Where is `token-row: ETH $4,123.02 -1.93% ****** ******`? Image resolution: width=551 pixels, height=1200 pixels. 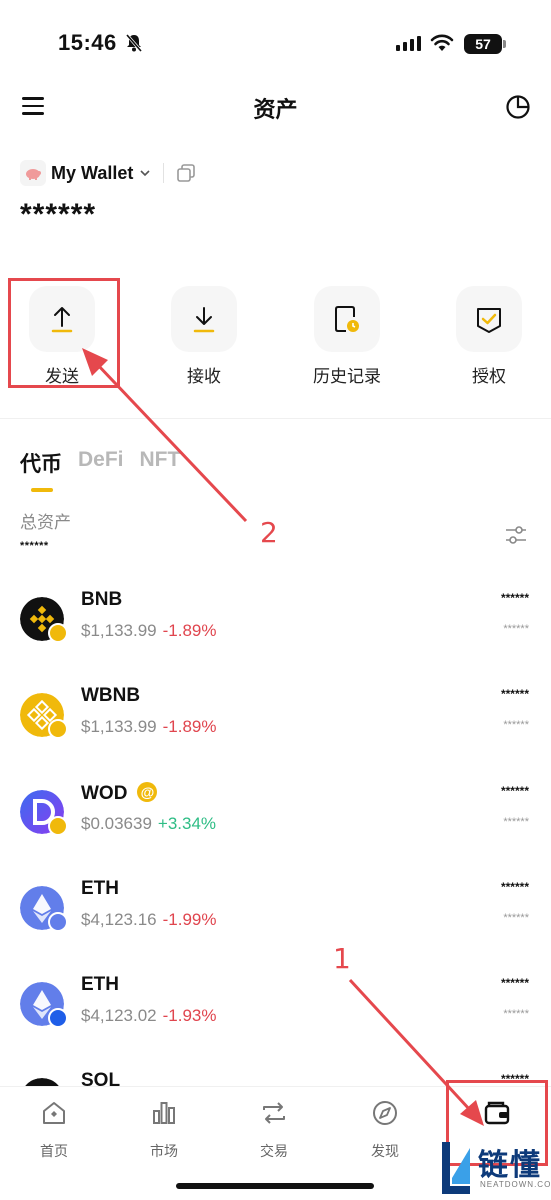
token-row: ETH $4,123.02 -1.93% ****** ****** is located at coordinates (275, 1018).